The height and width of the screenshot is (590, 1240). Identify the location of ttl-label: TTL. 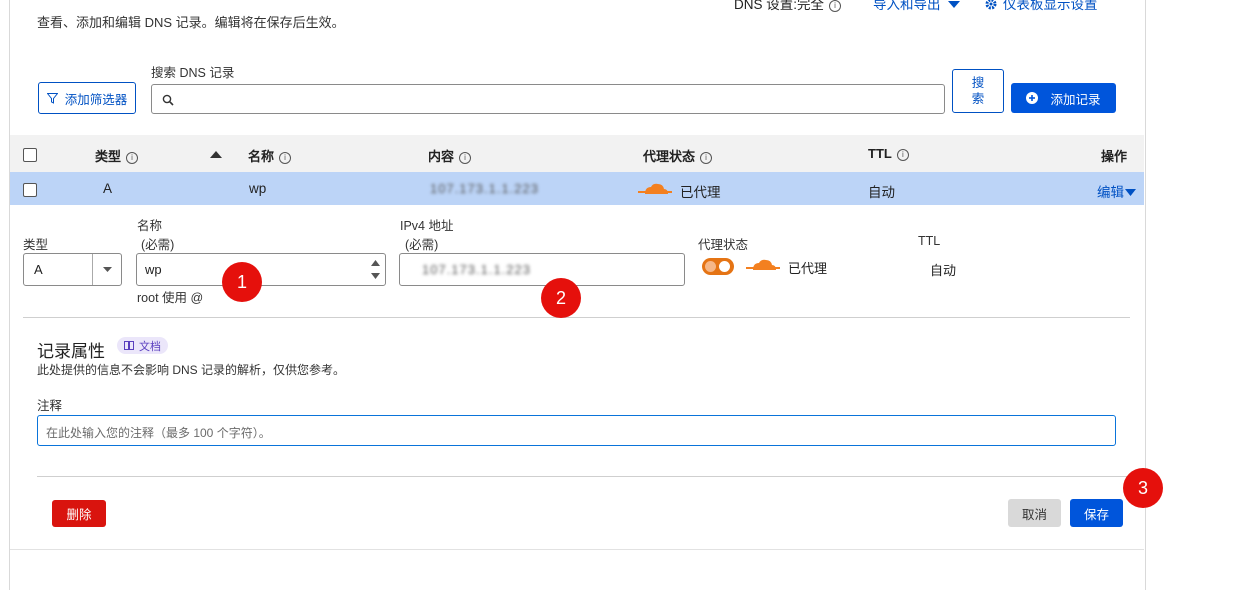
(929, 241).